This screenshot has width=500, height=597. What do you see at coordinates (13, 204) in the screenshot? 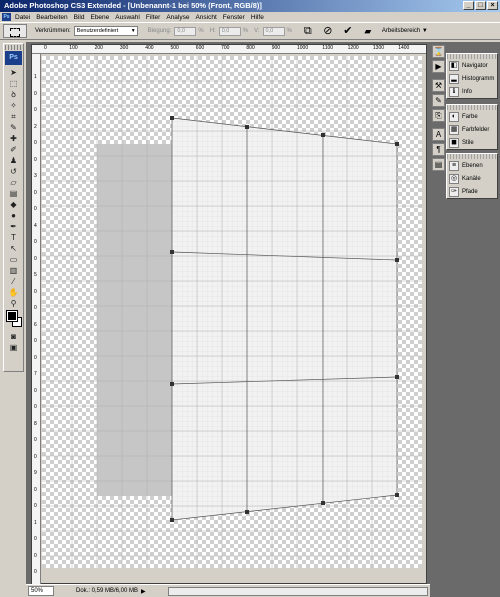
I see `blur-tool-icon: ◆` at bounding box center [13, 204].